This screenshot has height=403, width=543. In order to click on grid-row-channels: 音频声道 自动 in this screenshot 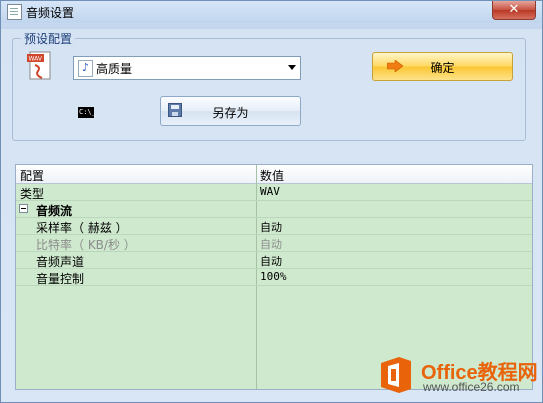, I will do `click(274, 260)`.